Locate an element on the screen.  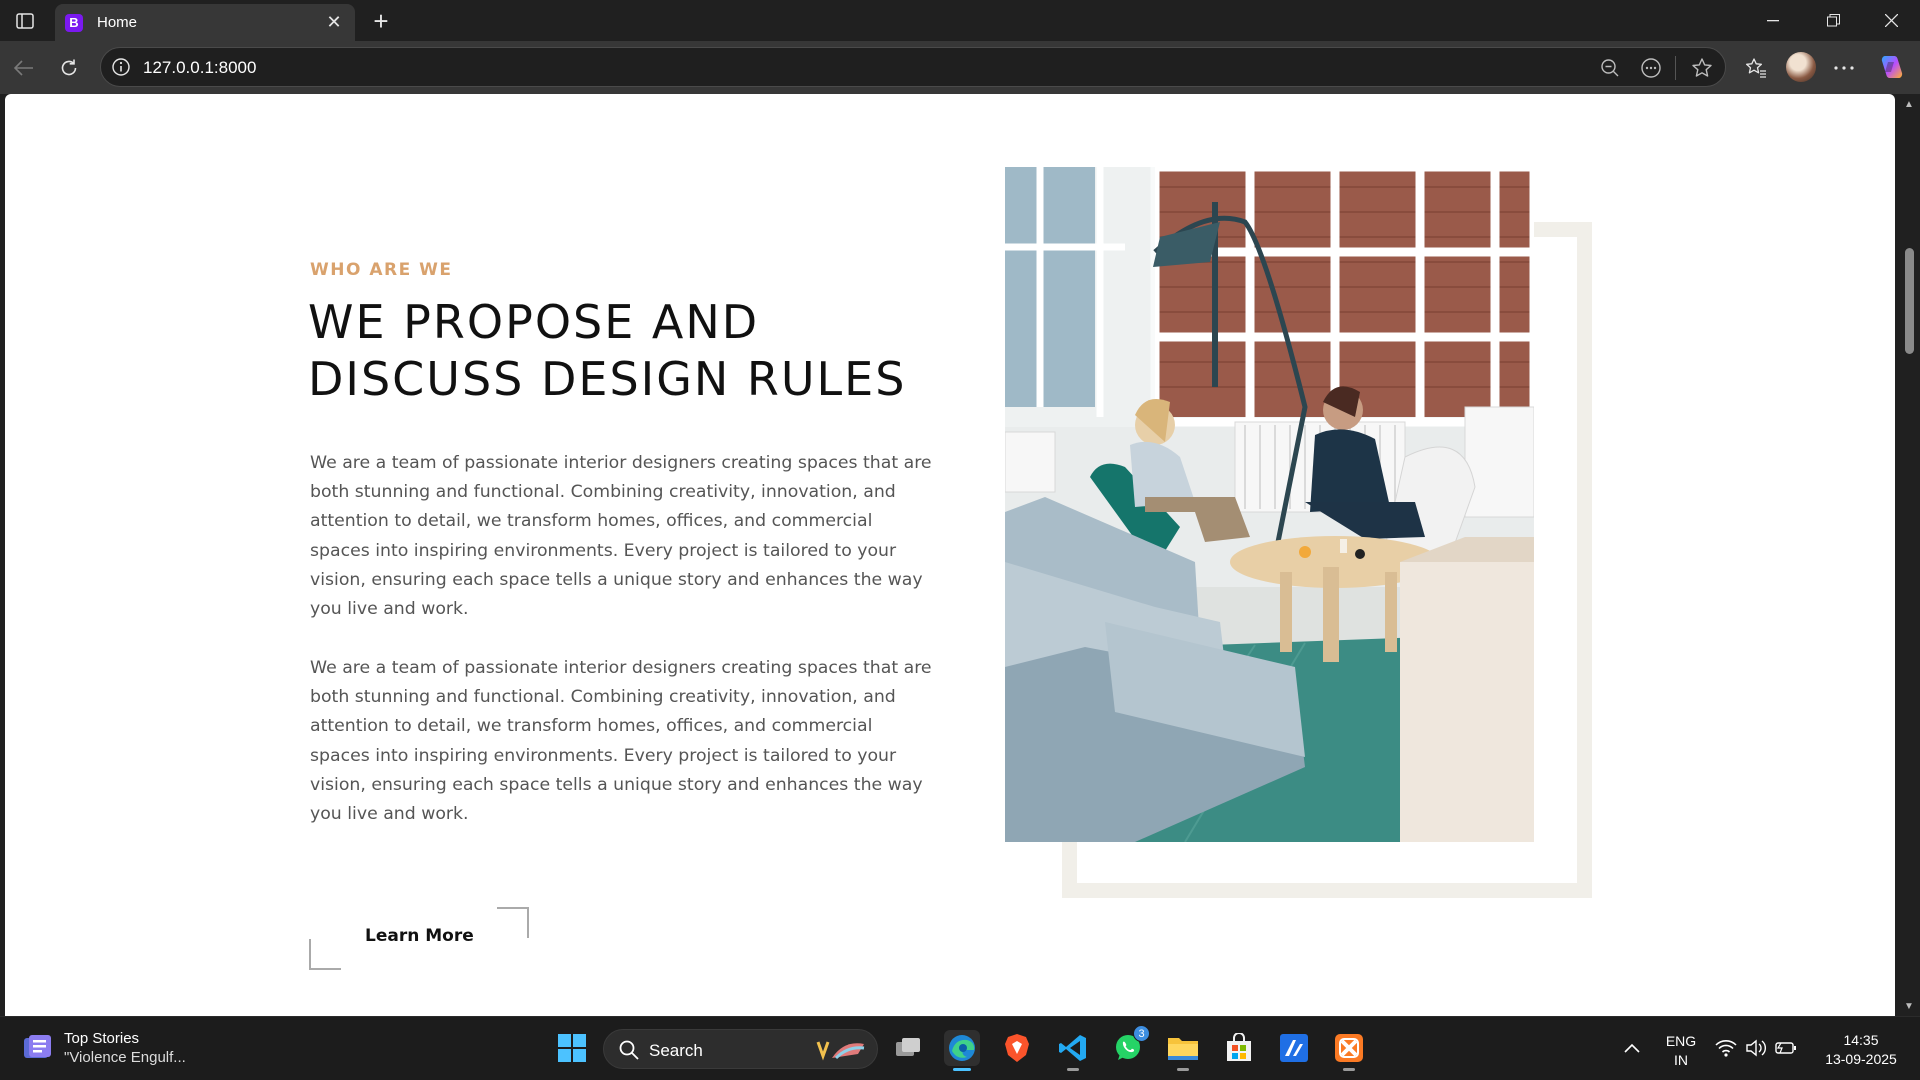
scroll-down-arrow-icon: ▼ is located at coordinates (1909, 1006).